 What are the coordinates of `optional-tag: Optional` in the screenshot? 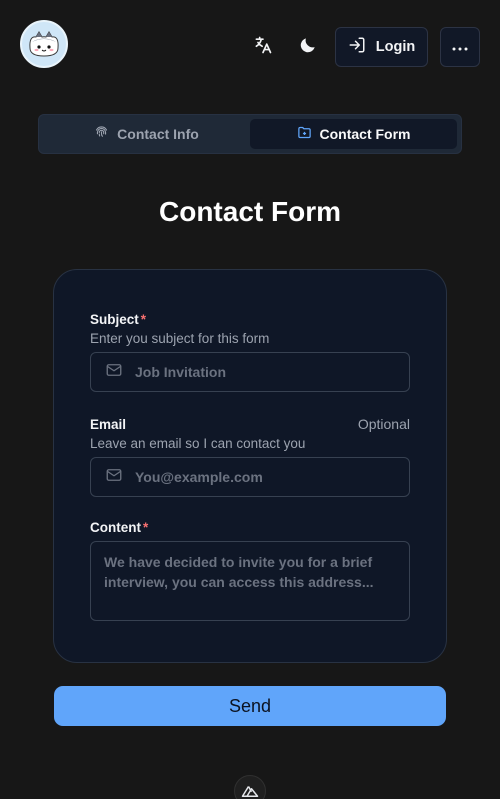 It's located at (383, 424).